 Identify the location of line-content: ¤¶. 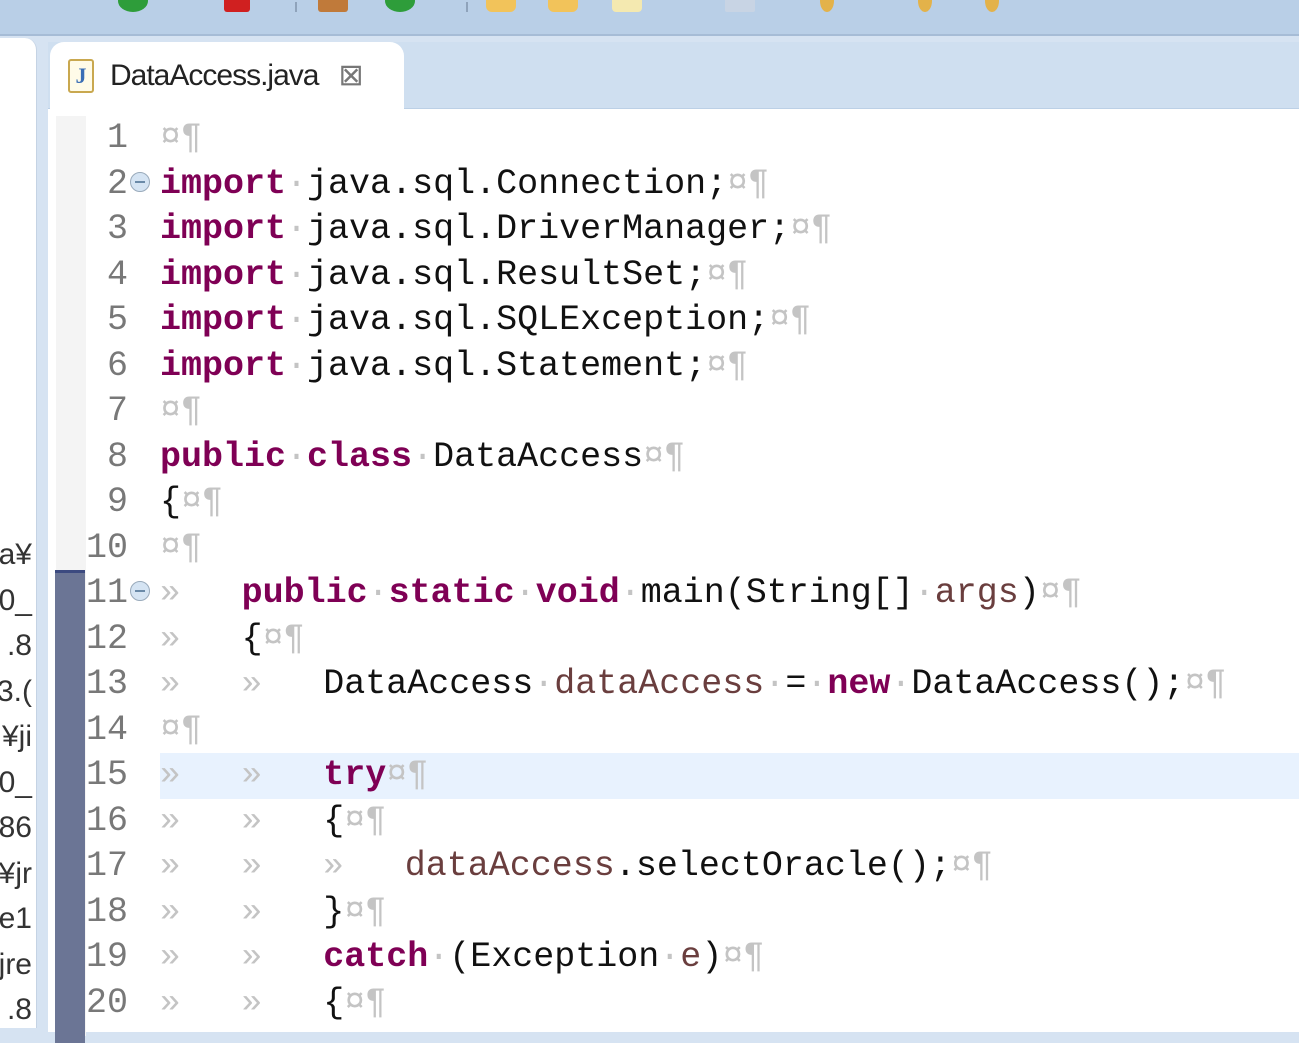
(729, 549).